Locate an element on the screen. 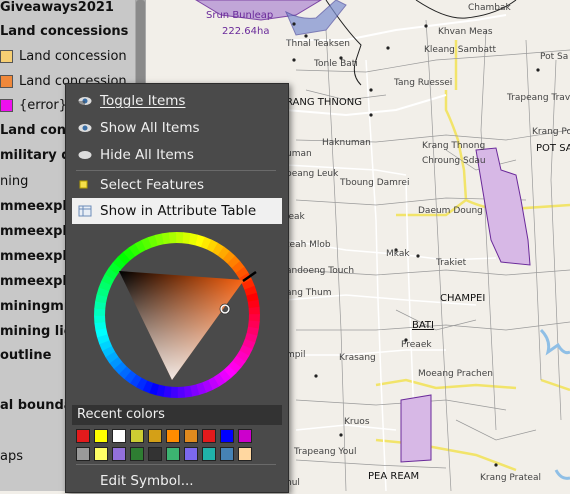 This screenshot has height=494, width=570. map-label-chang-thum: ang Thum is located at coordinates (309, 293).